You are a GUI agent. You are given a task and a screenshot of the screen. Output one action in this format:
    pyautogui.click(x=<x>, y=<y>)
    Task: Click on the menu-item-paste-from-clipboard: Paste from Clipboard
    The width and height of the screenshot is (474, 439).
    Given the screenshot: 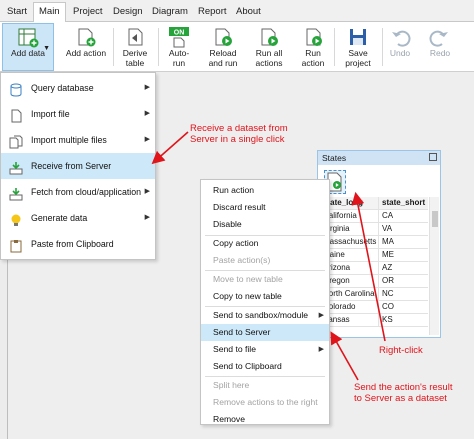 What is the action you would take?
    pyautogui.click(x=78, y=244)
    